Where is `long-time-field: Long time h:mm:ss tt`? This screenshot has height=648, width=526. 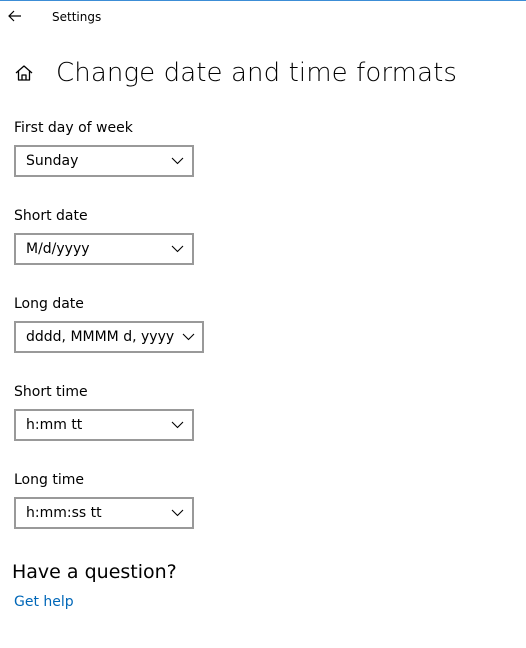
long-time-field: Long time h:mm:ss tt is located at coordinates (104, 500).